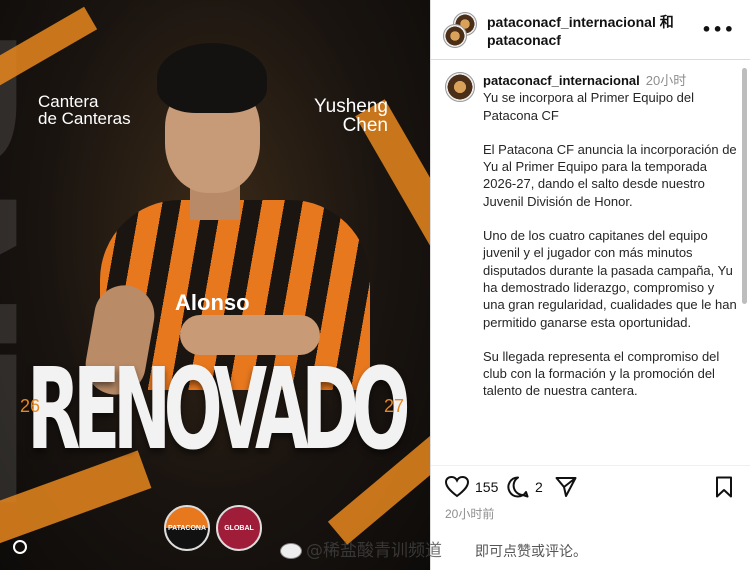 This screenshot has width=750, height=570. What do you see at coordinates (561, 80) in the screenshot?
I see `caption-username: pataconacf_internacional` at bounding box center [561, 80].